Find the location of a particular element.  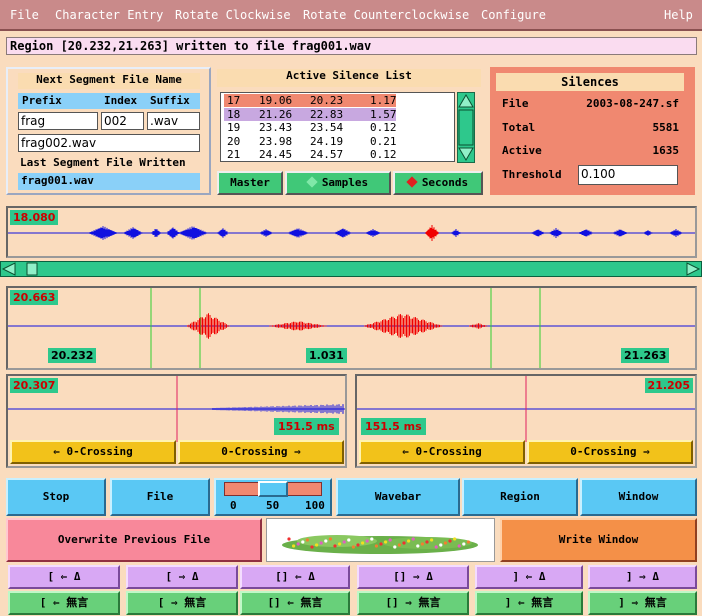

scrollbar-arrows-icon is located at coordinates (351, 269).